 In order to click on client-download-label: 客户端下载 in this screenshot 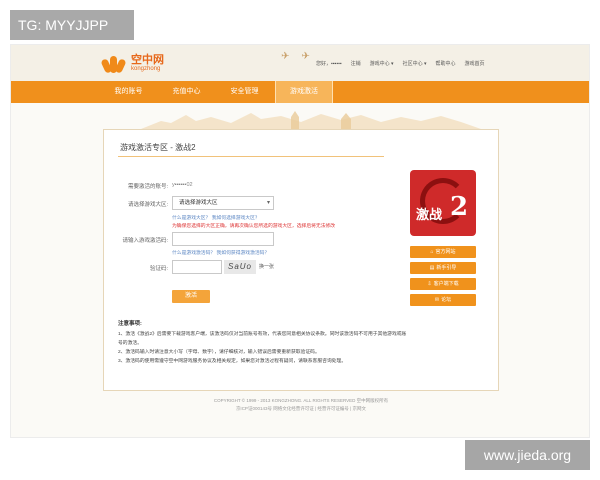, I will do `click(446, 284)`.